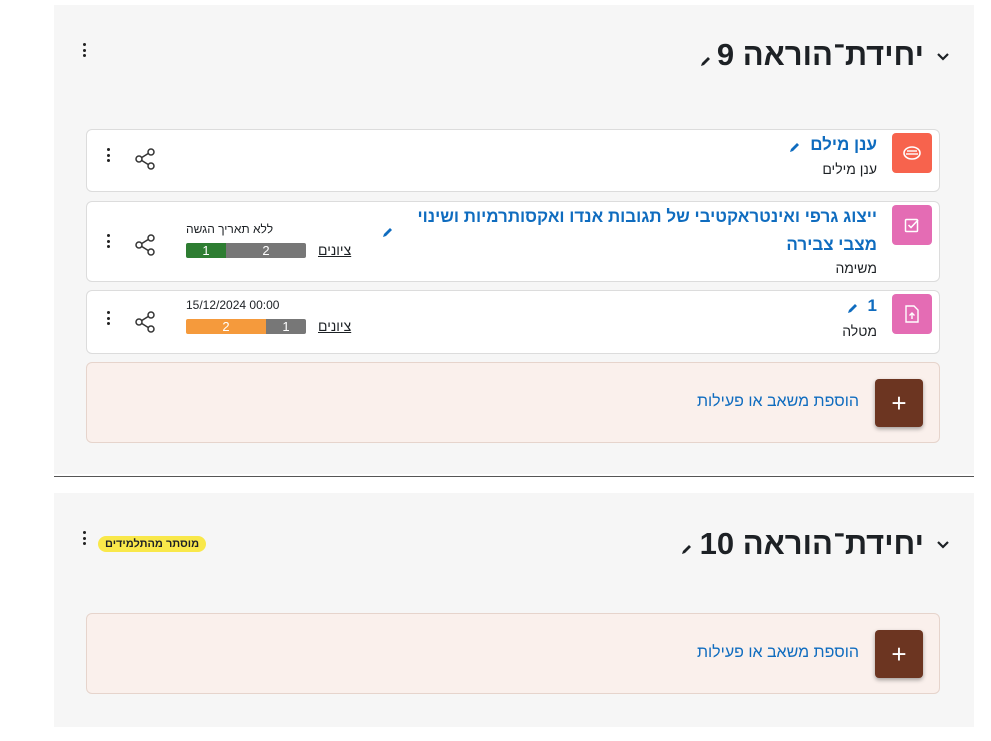 The image size is (991, 741). Describe the element at coordinates (152, 544) in the screenshot. I see `hidden-from-students-badge: מוסתר מהתלמידים` at that location.